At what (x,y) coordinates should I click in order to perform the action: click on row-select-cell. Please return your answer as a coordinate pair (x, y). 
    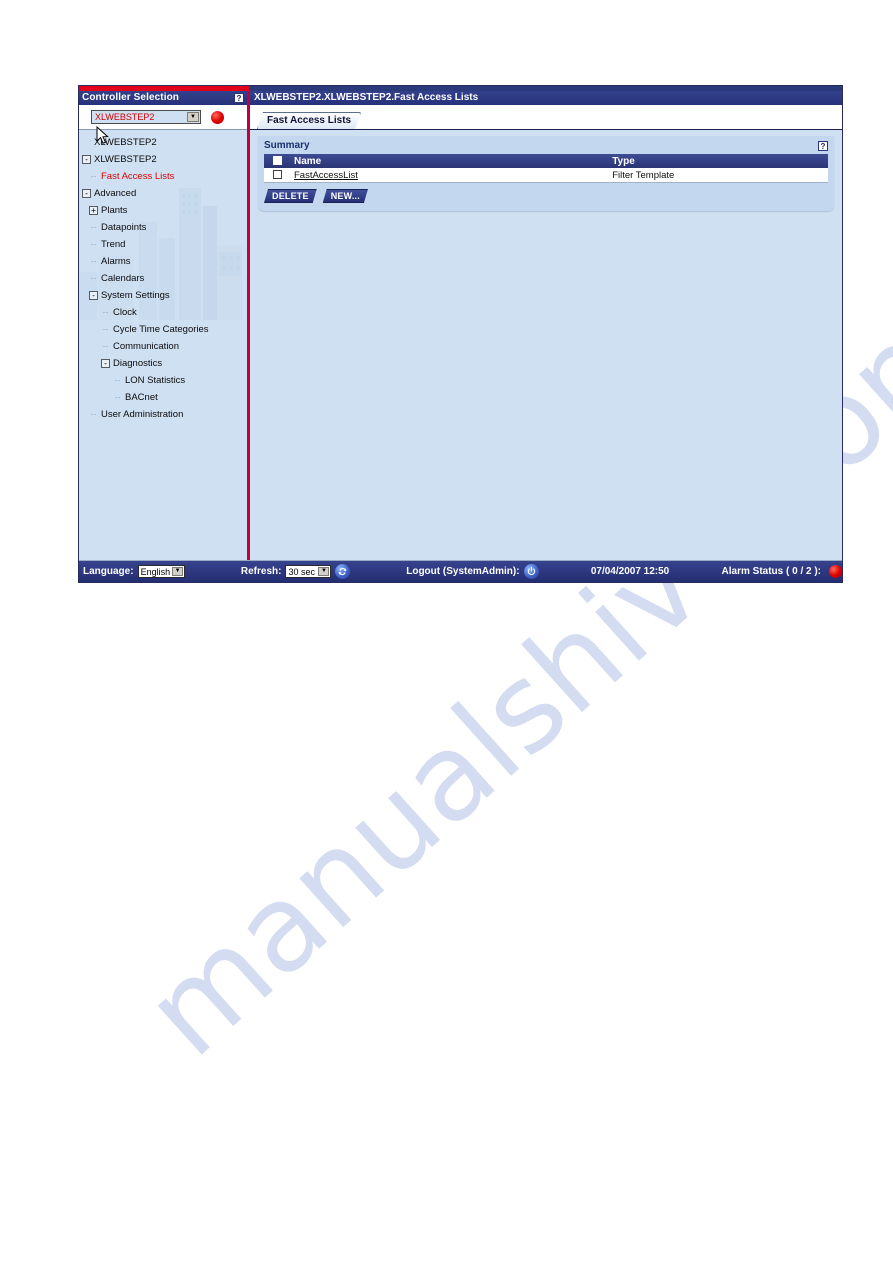
    Looking at the image, I should click on (277, 175).